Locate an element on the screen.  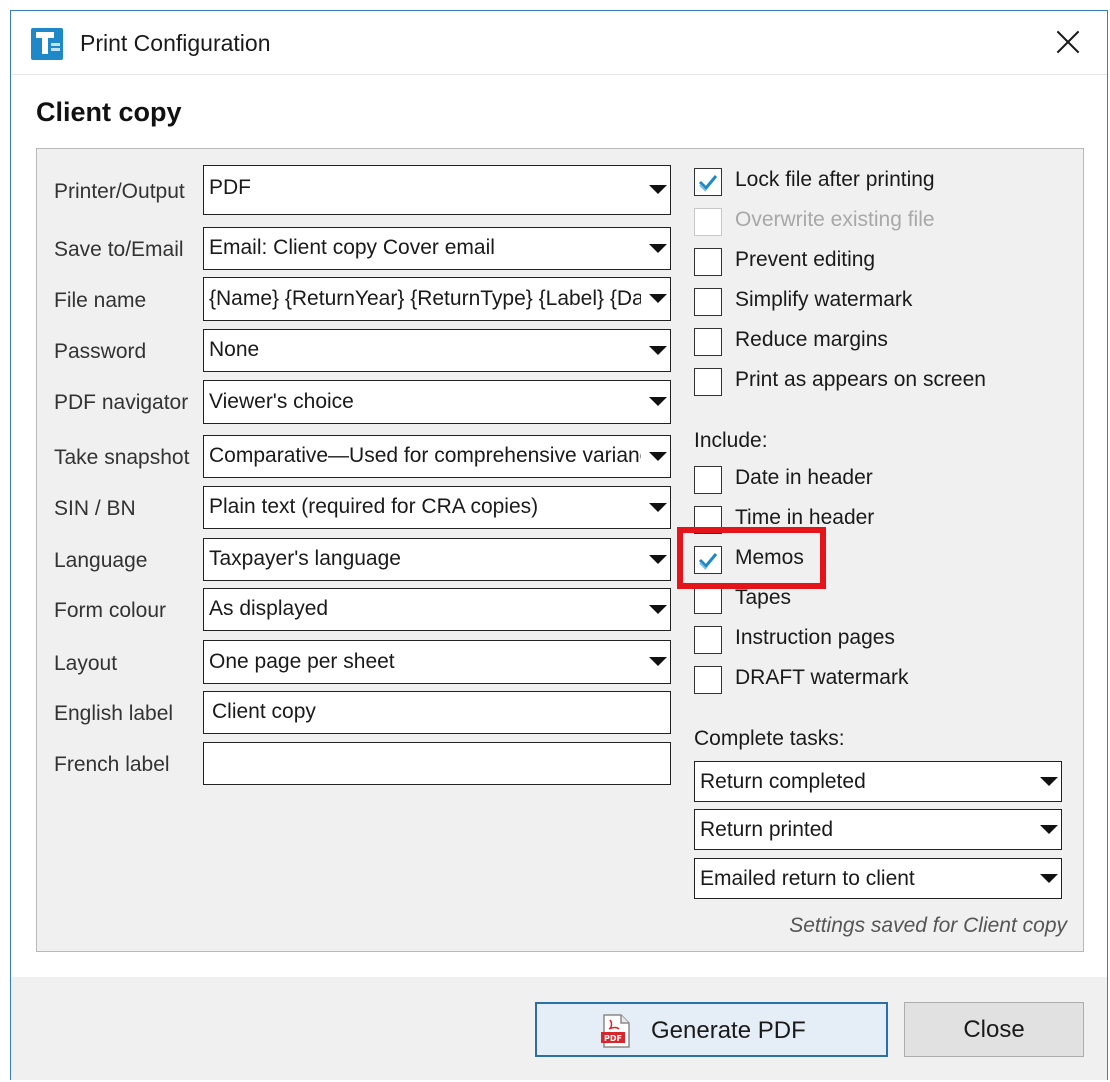
lock-file-label: Lock file after printing is located at coordinates (835, 179).